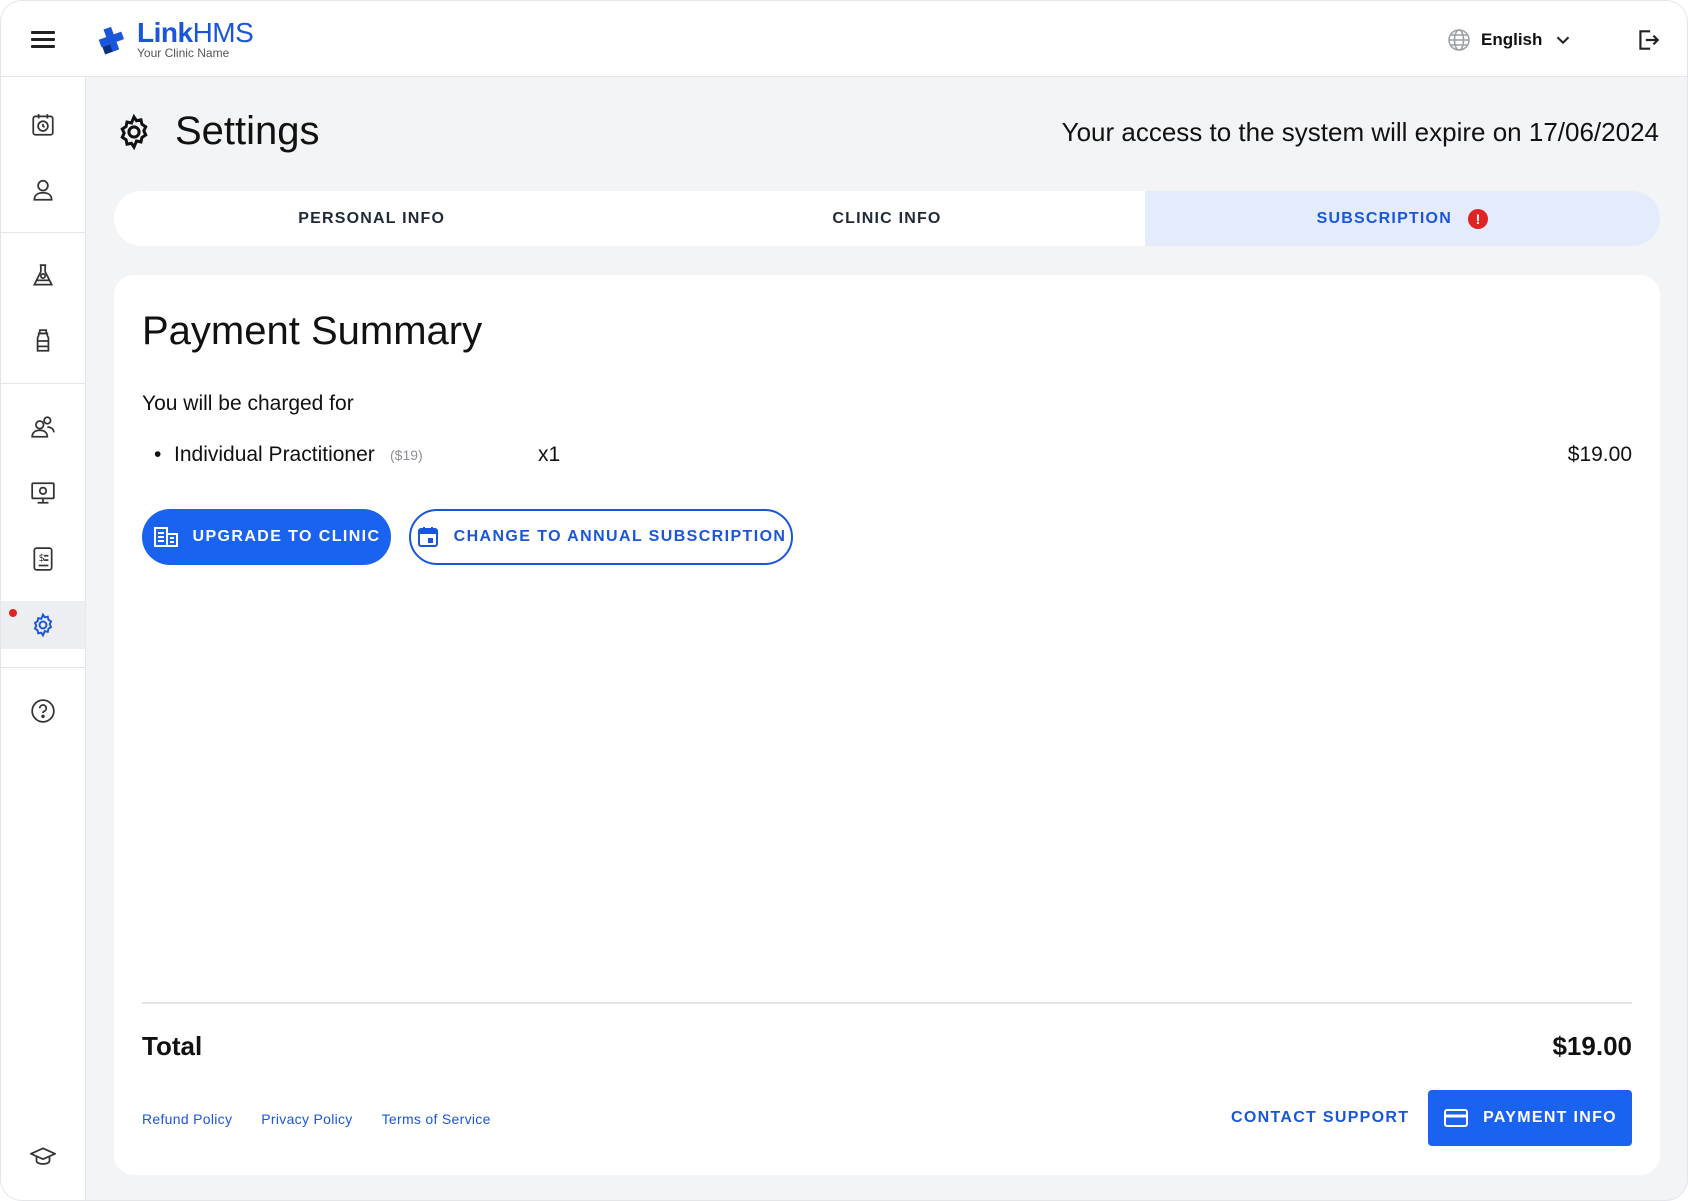 The image size is (1688, 1201). I want to click on logout-icon, so click(1648, 40).